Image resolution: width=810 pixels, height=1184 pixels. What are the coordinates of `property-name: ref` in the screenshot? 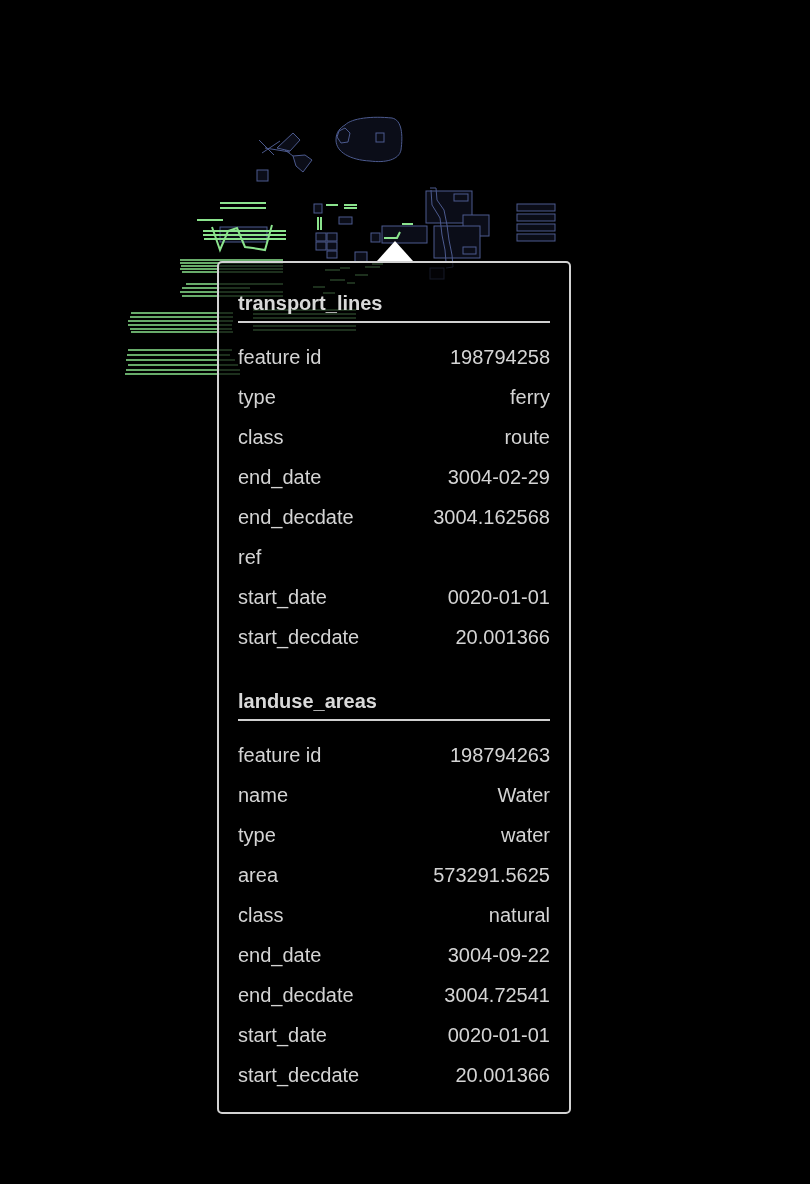 It's located at (250, 557).